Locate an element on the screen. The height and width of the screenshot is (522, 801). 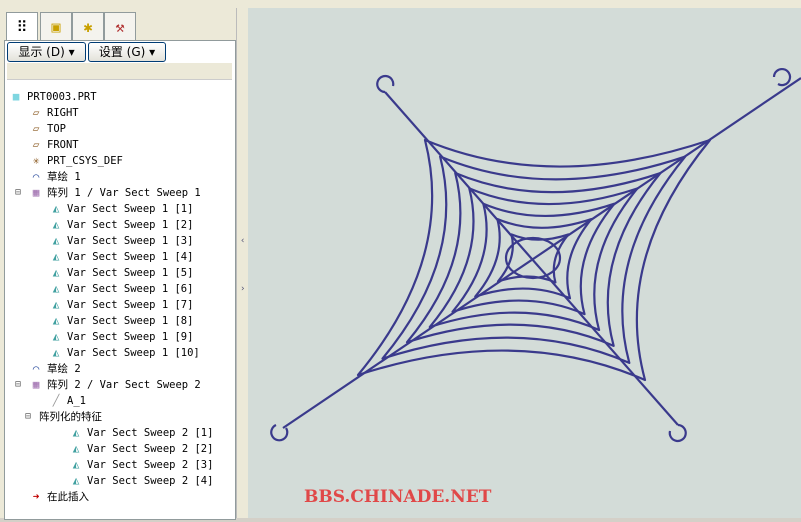
tree-item: ➜ 在此插入 is located at coordinates (59, 497).